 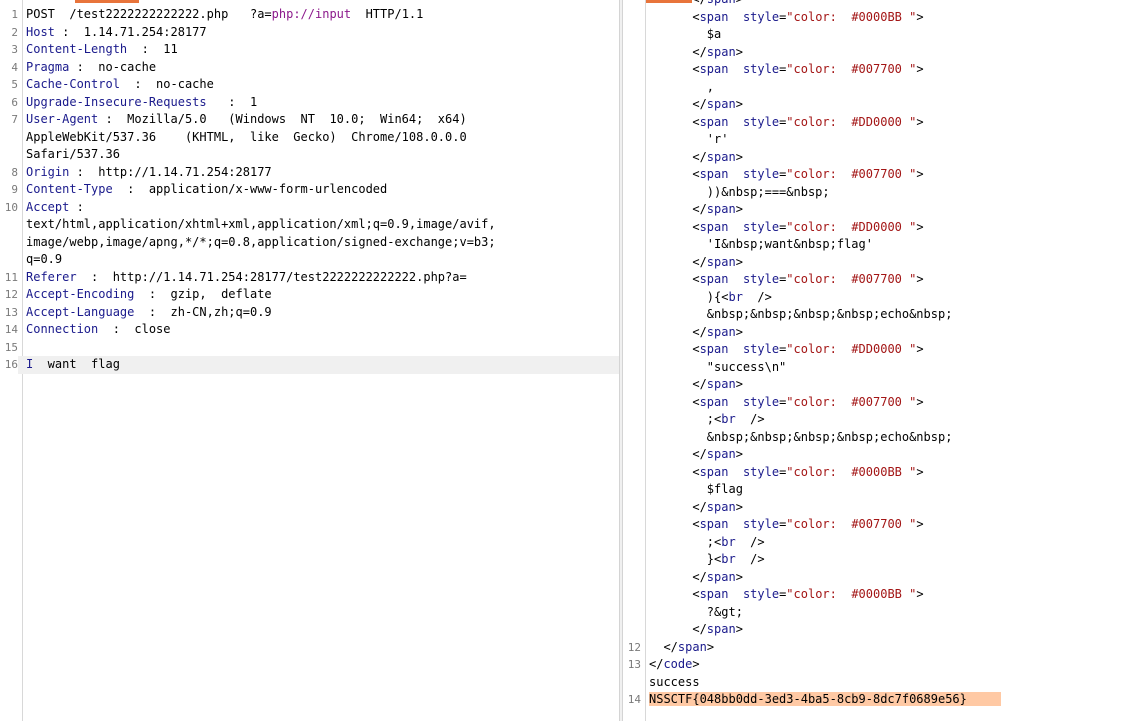 I want to click on request-line: 16 I want flag, so click(x=309, y=365).